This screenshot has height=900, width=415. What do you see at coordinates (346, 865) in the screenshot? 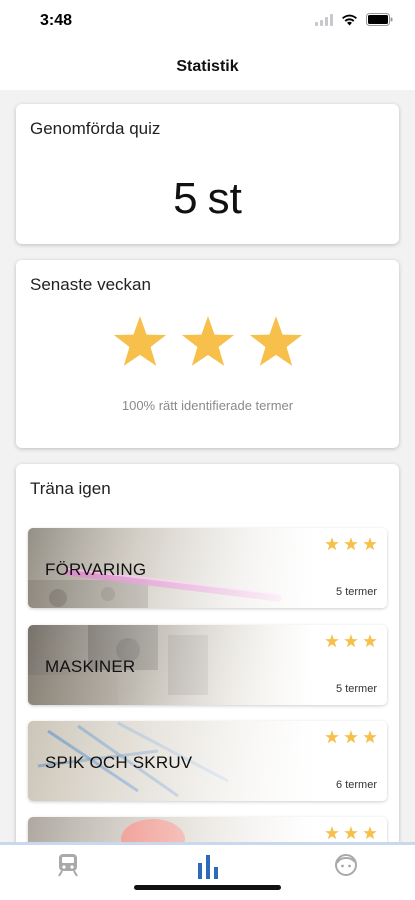
I see `face-icon` at bounding box center [346, 865].